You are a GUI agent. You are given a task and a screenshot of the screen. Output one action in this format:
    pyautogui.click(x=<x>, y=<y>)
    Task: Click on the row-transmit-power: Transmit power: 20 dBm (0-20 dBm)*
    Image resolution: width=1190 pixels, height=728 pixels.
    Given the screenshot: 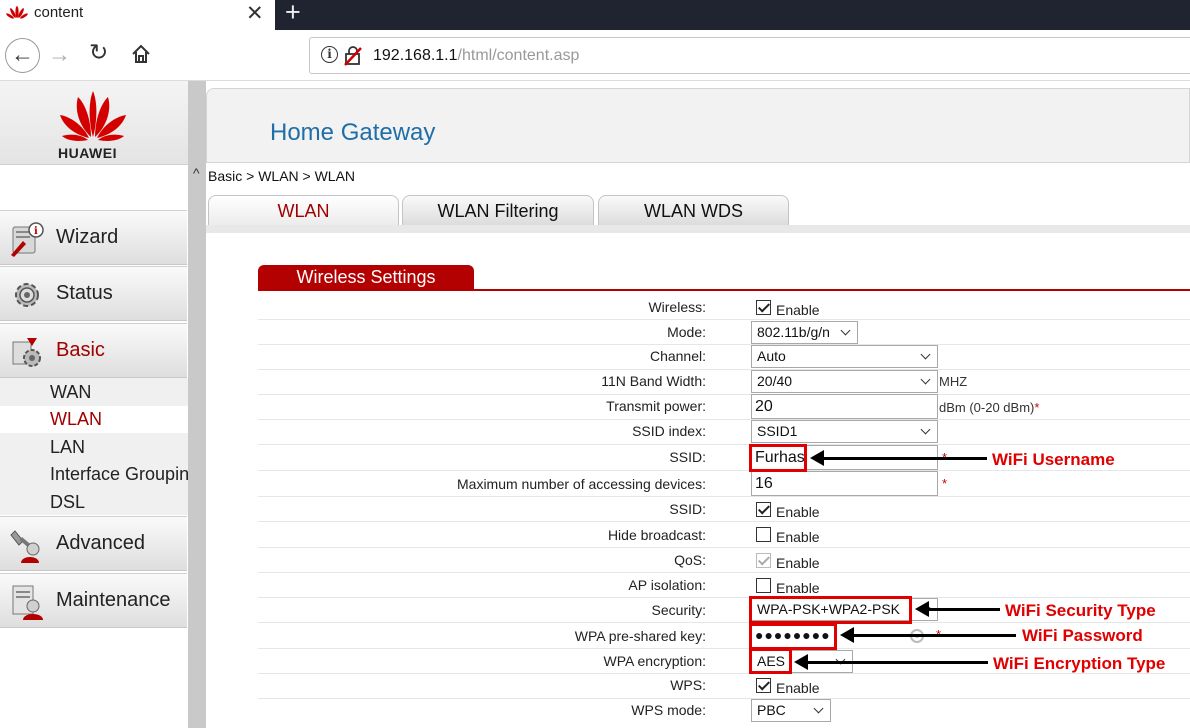 What is the action you would take?
    pyautogui.click(x=724, y=407)
    